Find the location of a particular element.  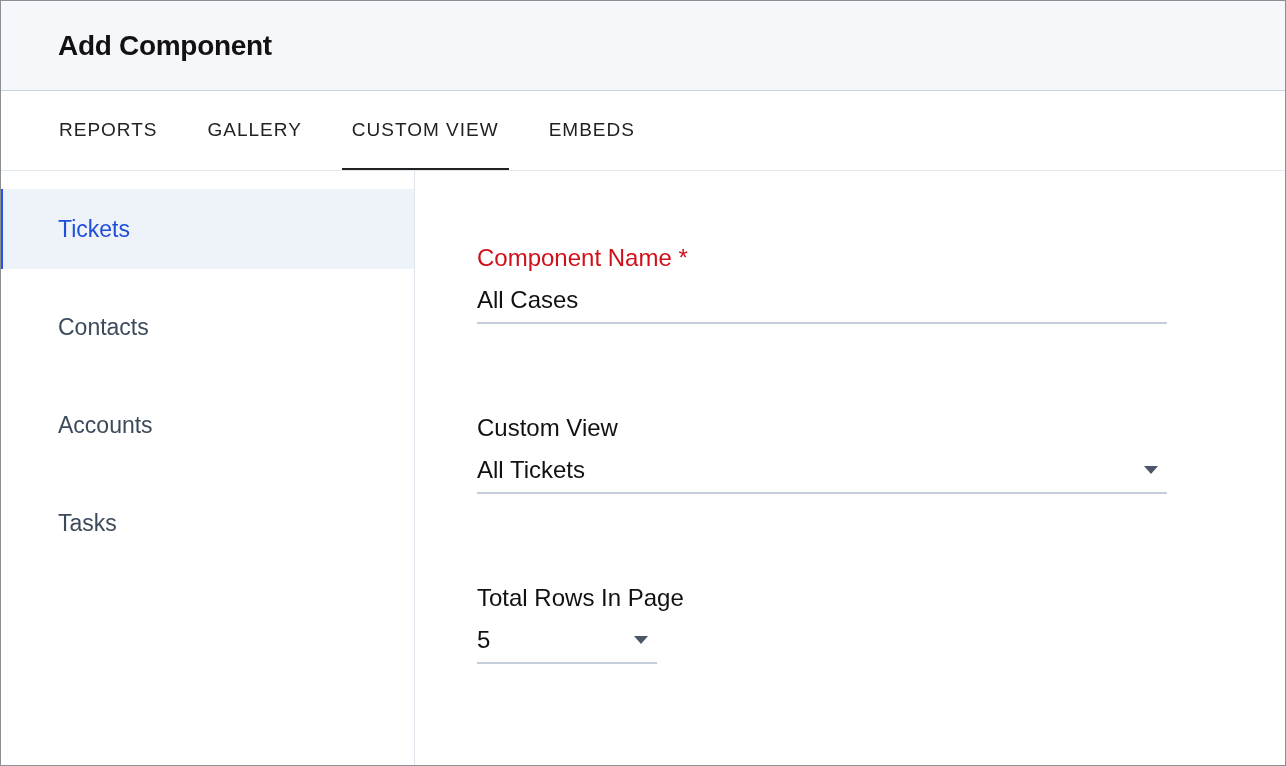

sidebar-item: Tasks is located at coordinates (207, 523).